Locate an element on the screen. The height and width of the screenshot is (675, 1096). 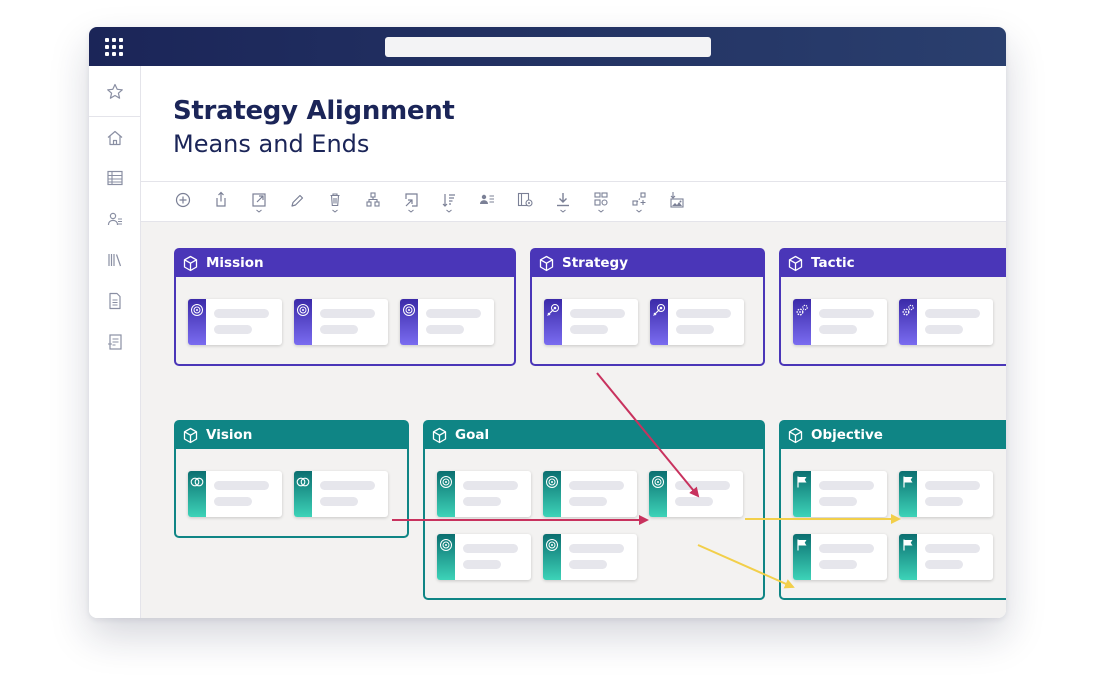
delete-icon is located at coordinates (335, 202).